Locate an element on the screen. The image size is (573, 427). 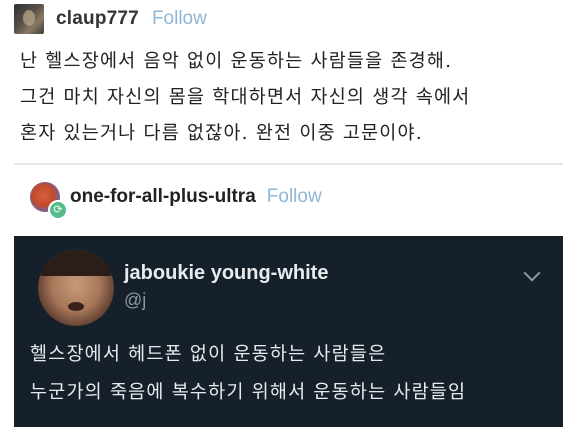
reblog-icon: ⟳ is located at coordinates (58, 210).